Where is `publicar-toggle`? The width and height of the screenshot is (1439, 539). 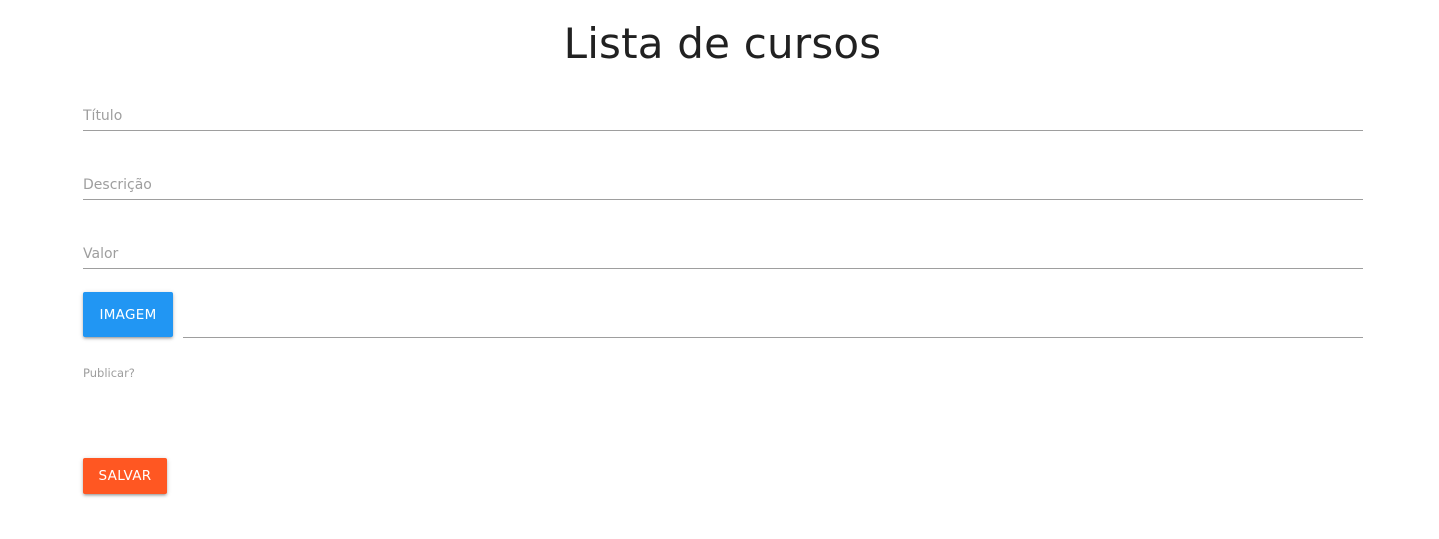
publicar-toggle is located at coordinates (143, 403).